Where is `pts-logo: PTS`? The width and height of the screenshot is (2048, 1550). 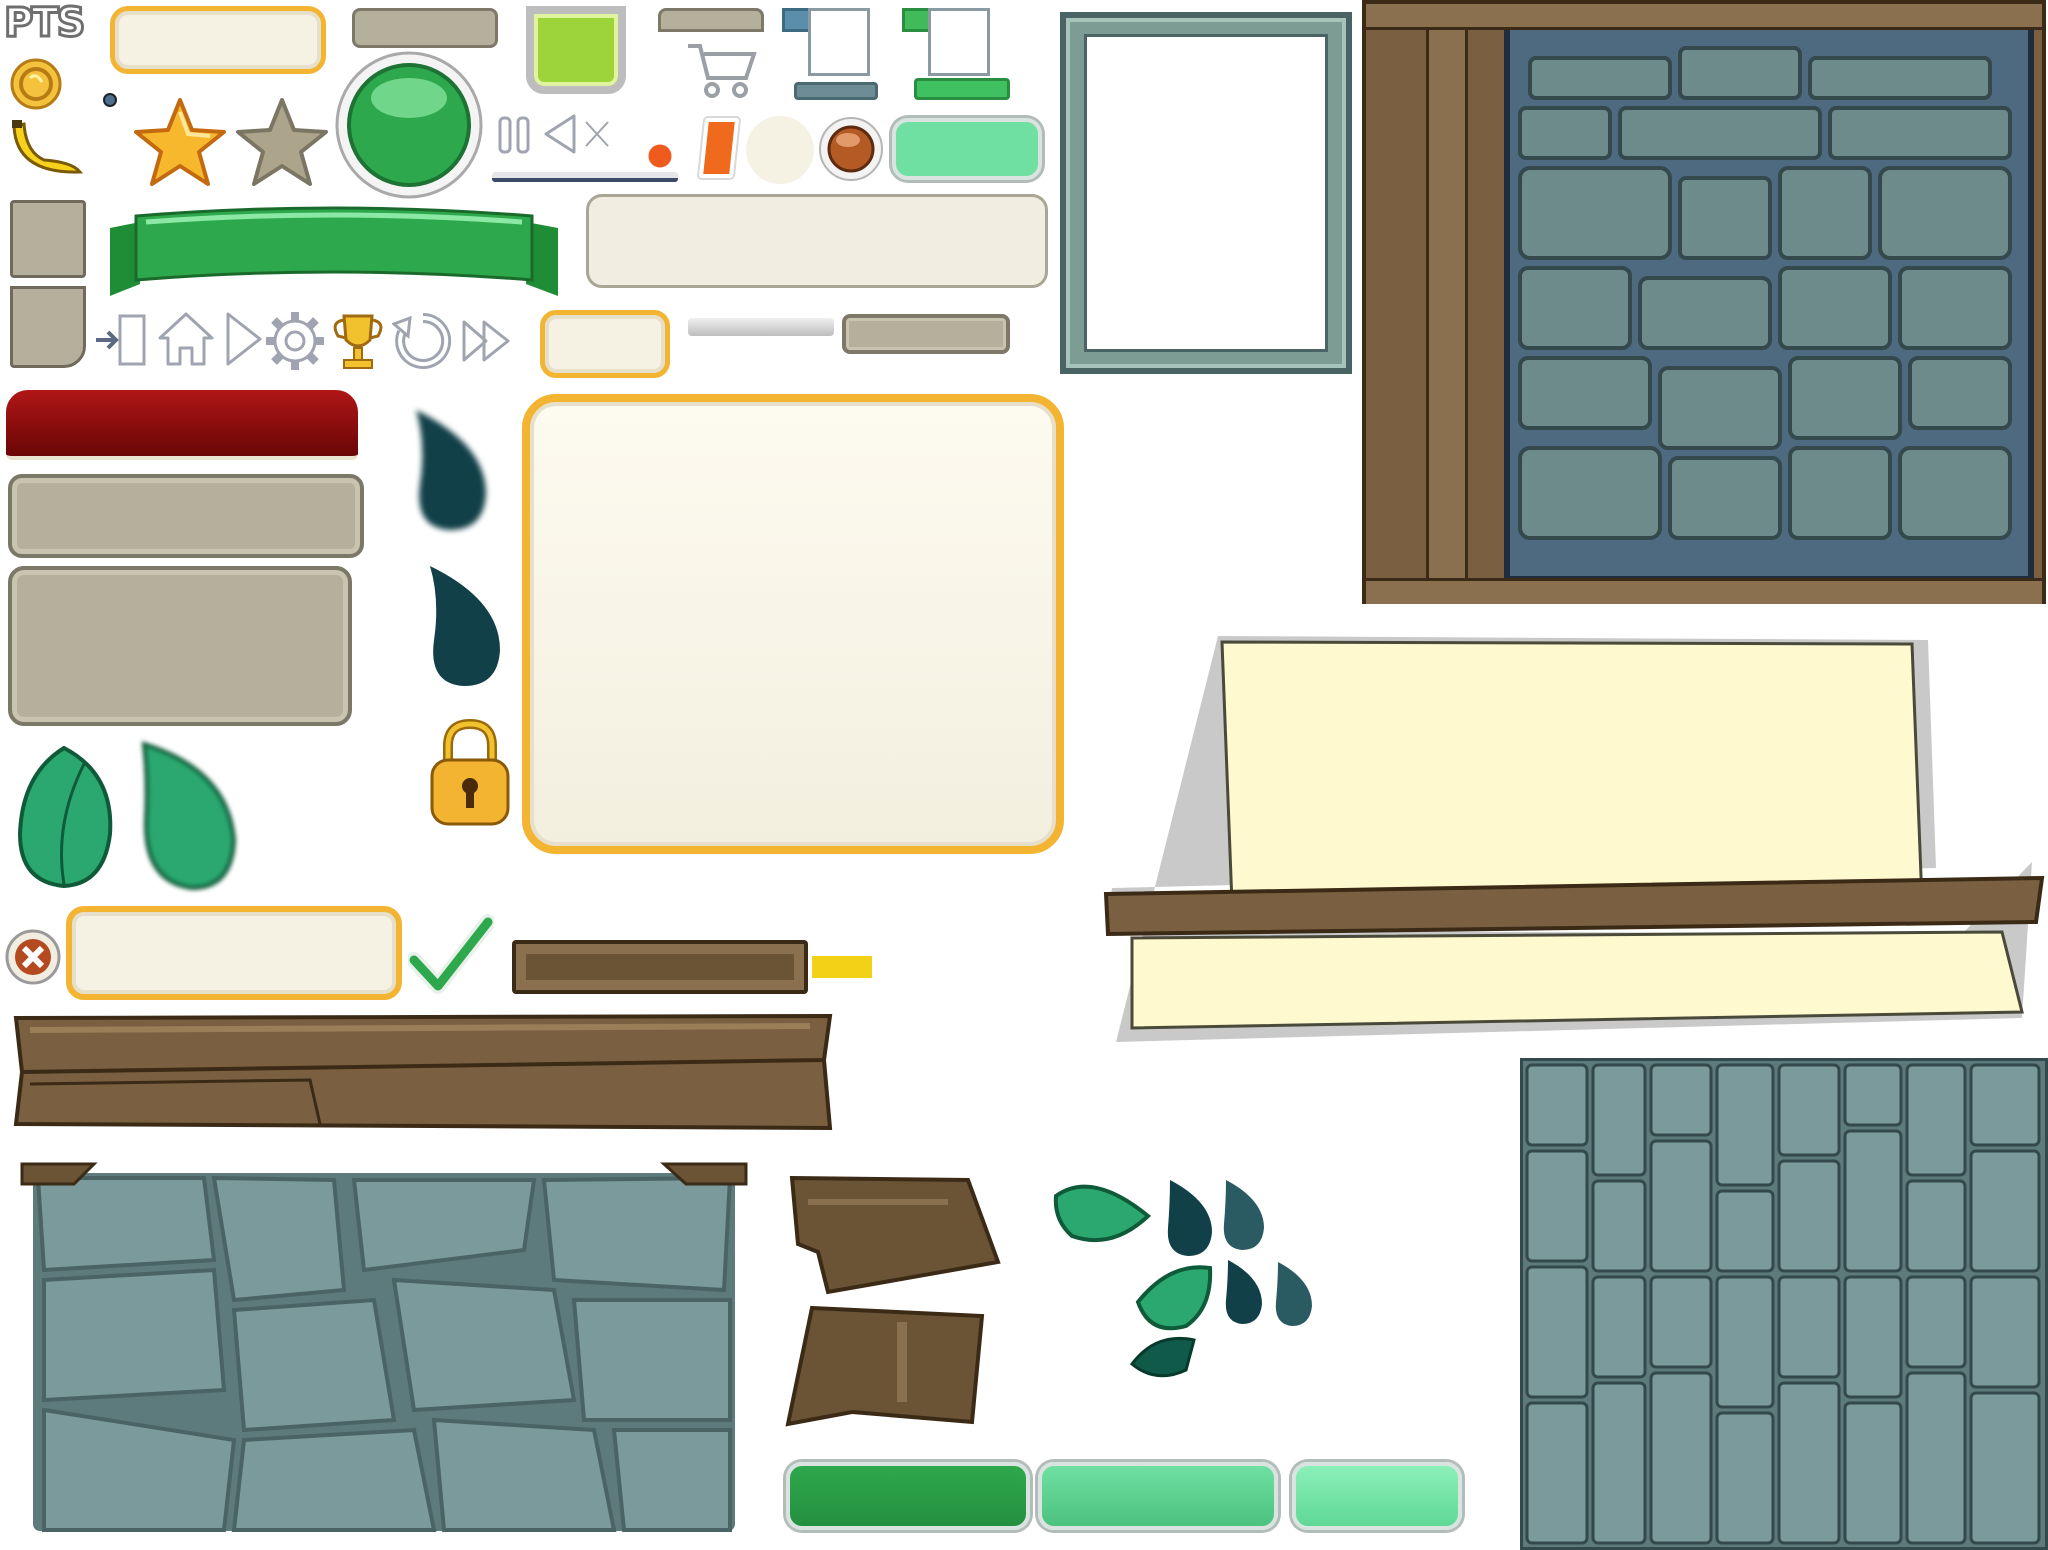
pts-logo: PTS is located at coordinates (45, 24).